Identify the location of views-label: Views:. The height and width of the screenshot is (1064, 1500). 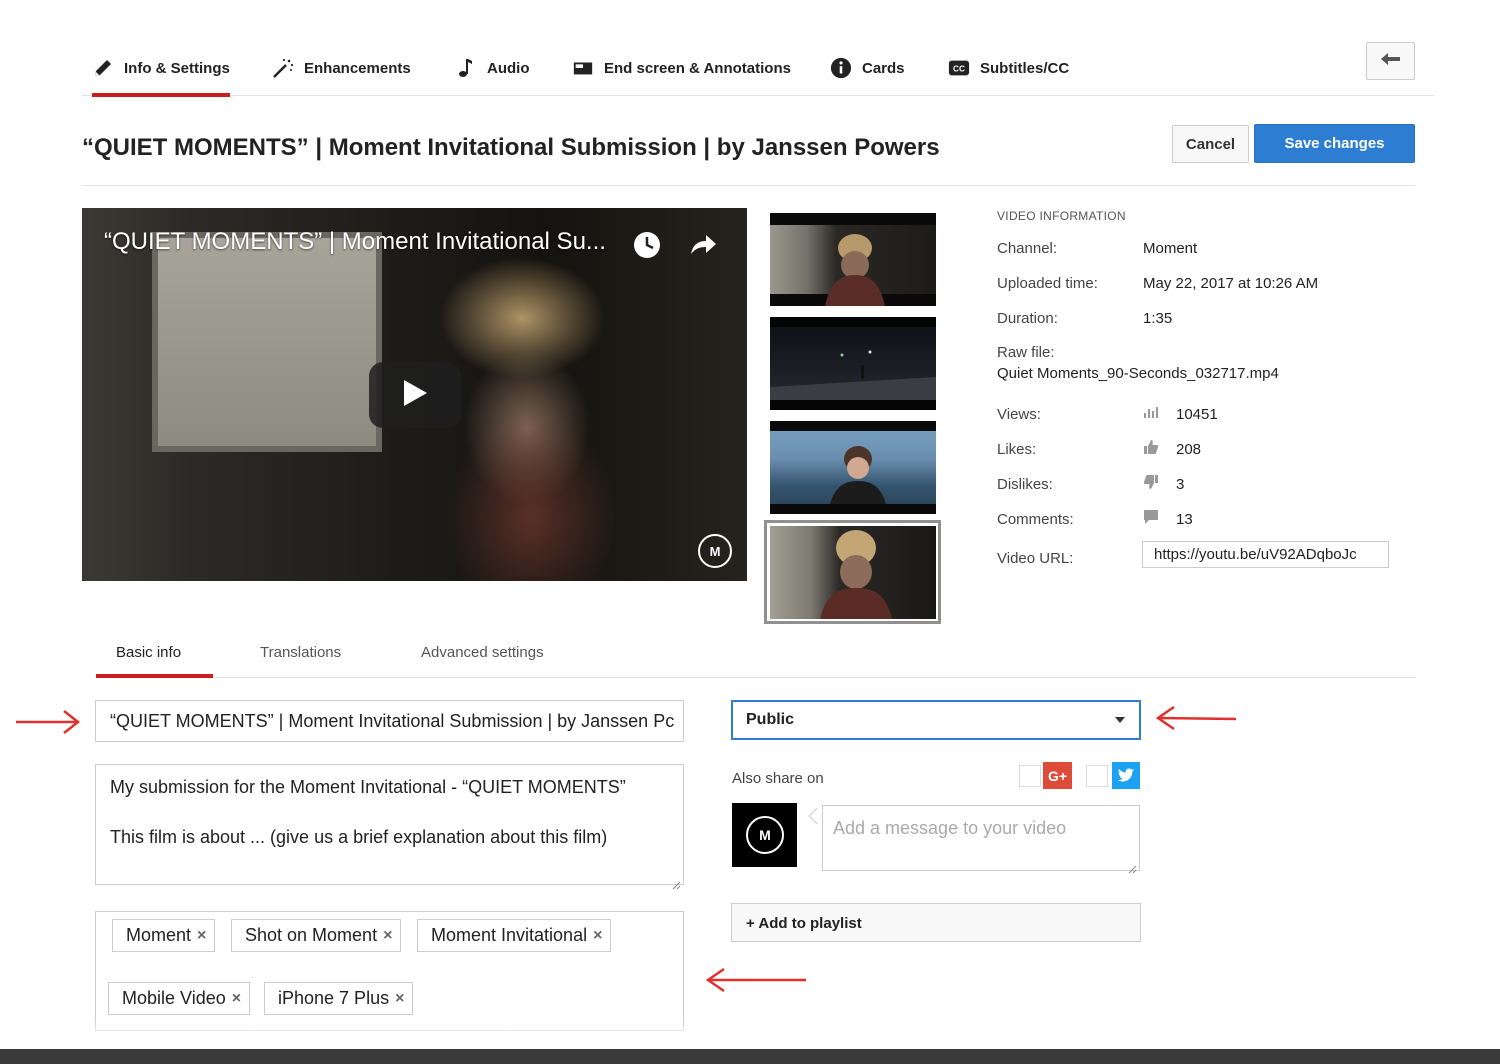
(1019, 414).